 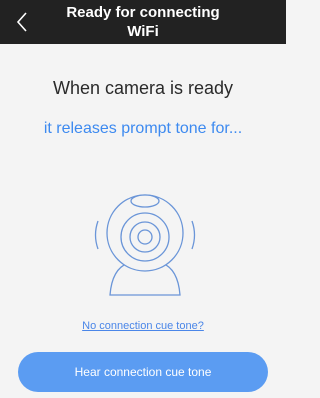 I want to click on chevron-left-icon, so click(x=21, y=22).